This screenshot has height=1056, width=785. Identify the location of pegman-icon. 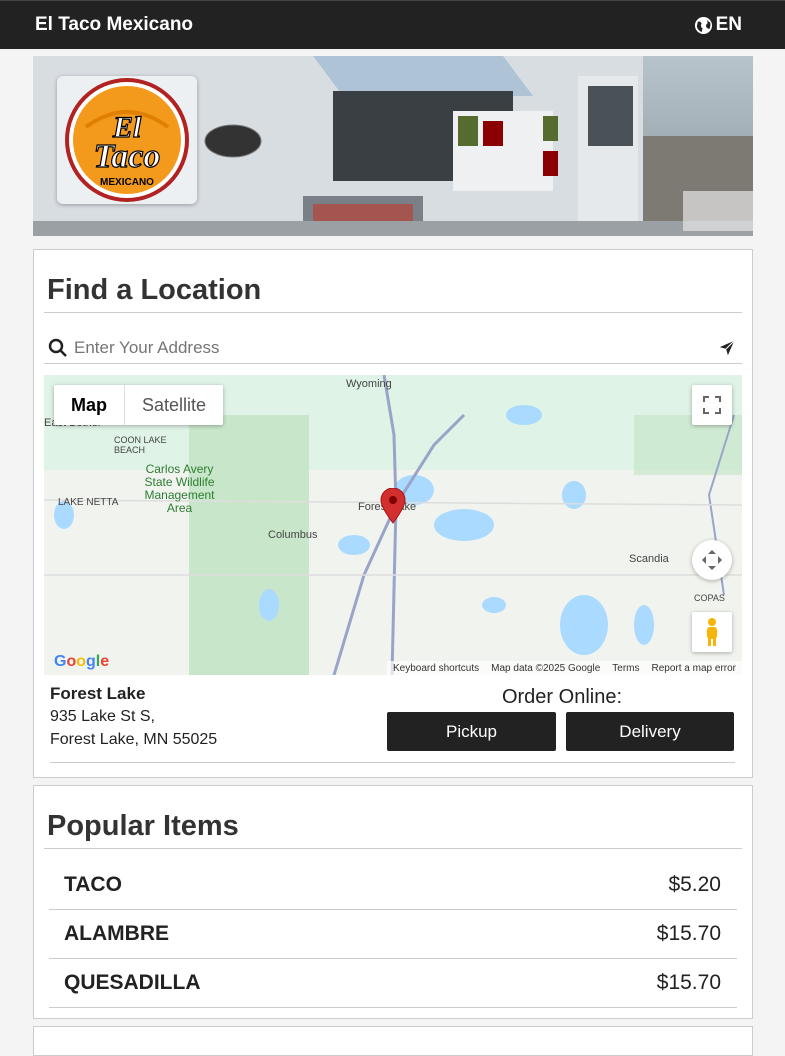
(712, 632).